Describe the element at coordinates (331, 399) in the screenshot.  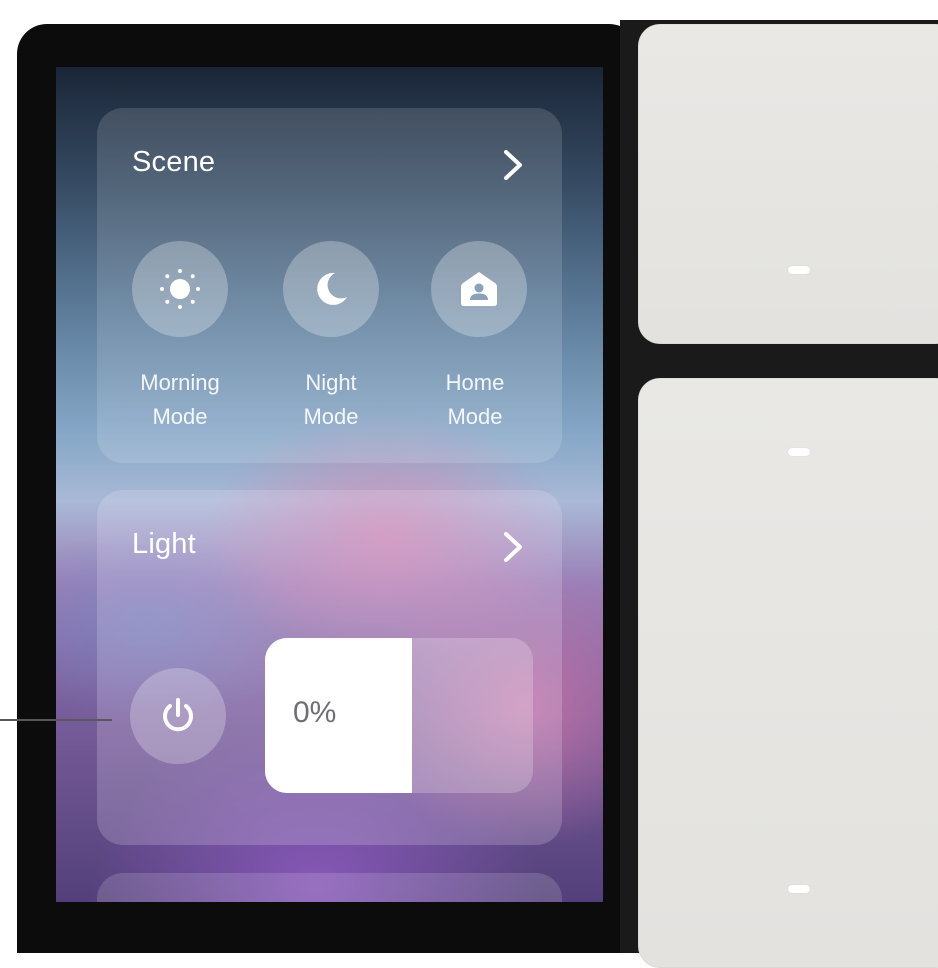
I see `night-mode-label: Night Mode` at that location.